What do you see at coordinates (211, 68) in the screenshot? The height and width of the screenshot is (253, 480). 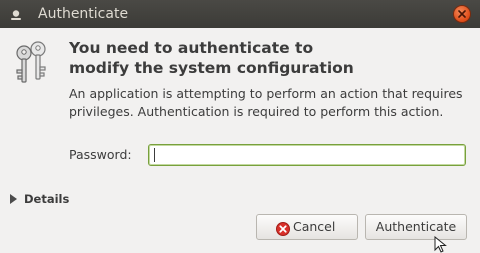 I see `heading-line-2: modify the system configuration` at bounding box center [211, 68].